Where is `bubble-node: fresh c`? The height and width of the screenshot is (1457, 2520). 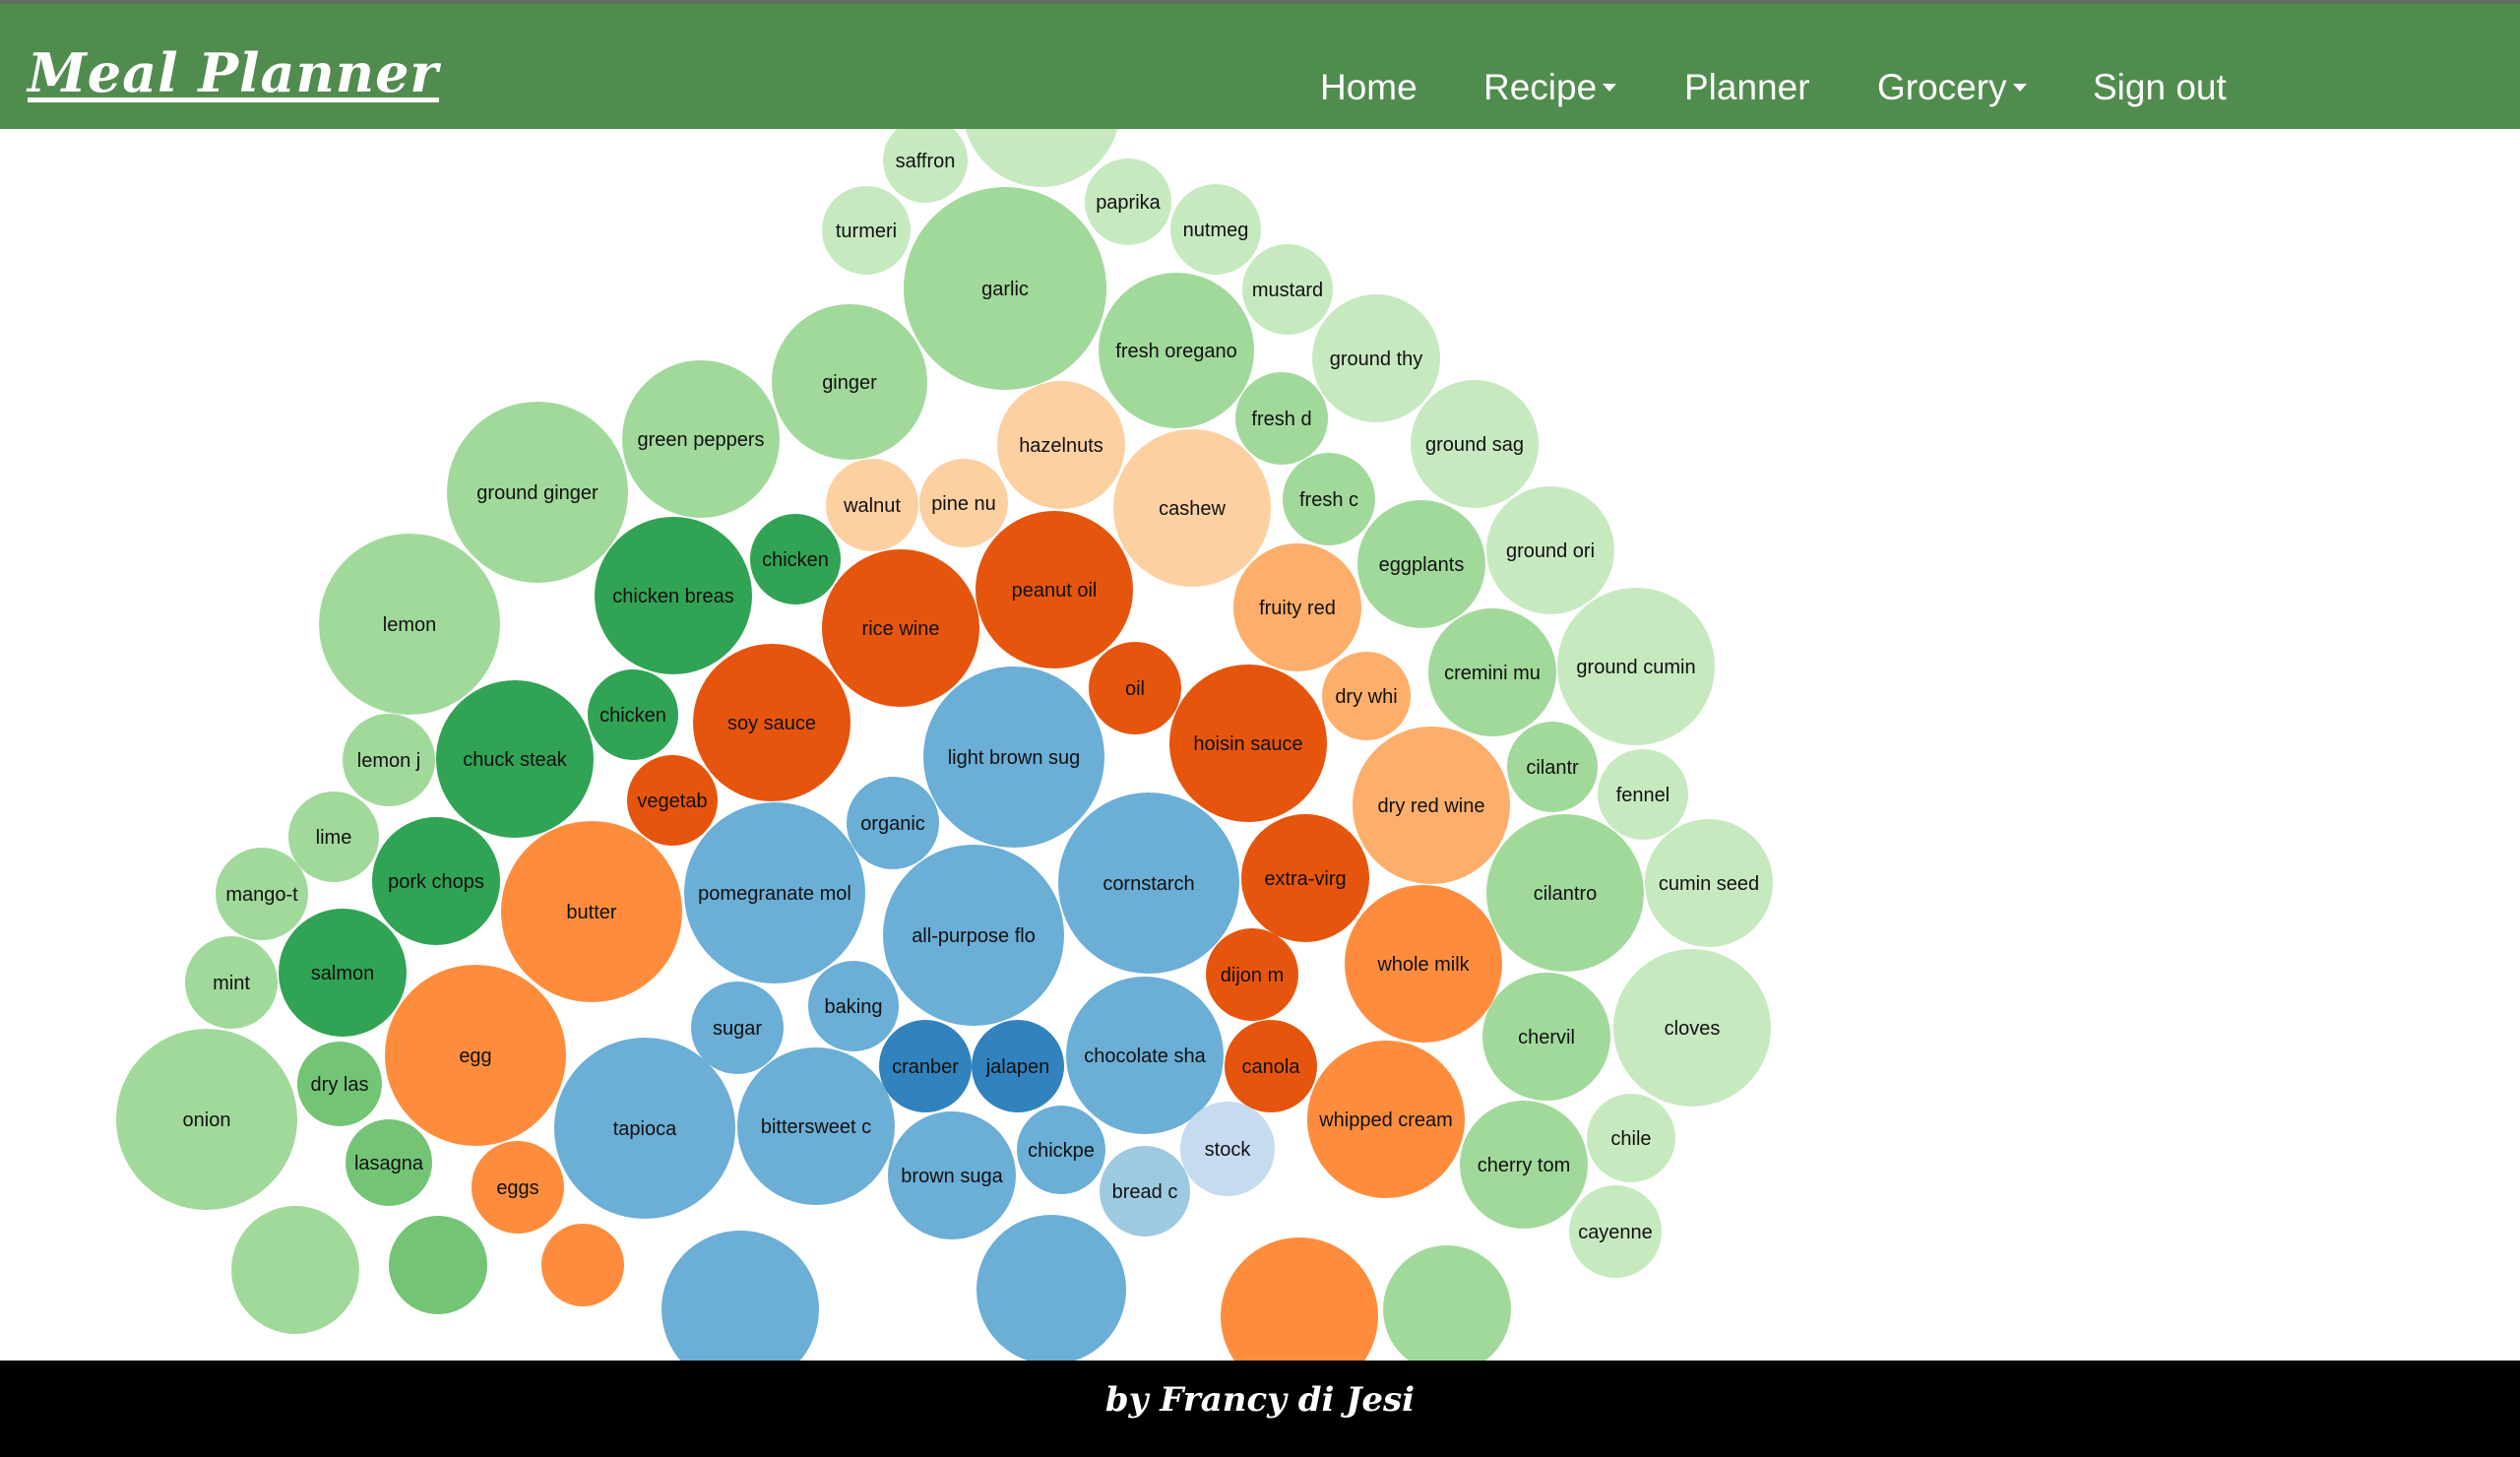
bubble-node: fresh c is located at coordinates (1329, 499).